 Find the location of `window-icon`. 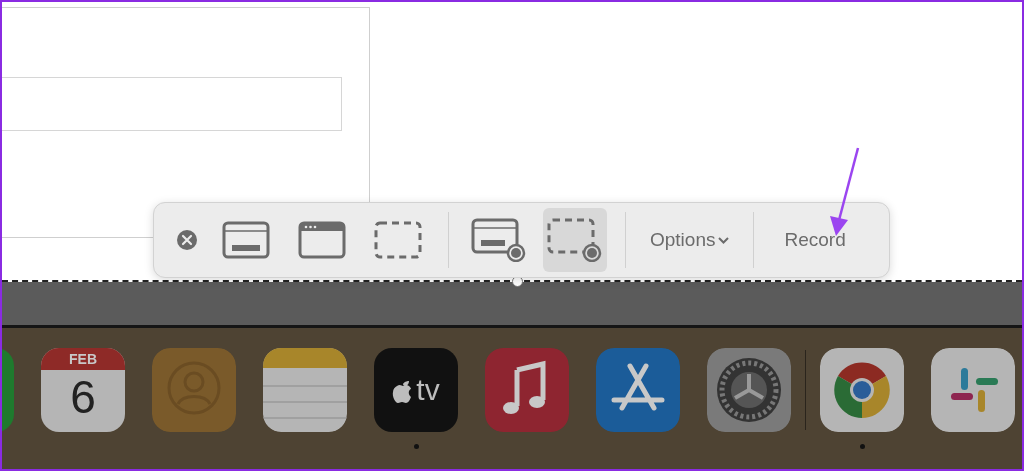

window-icon is located at coordinates (322, 240).